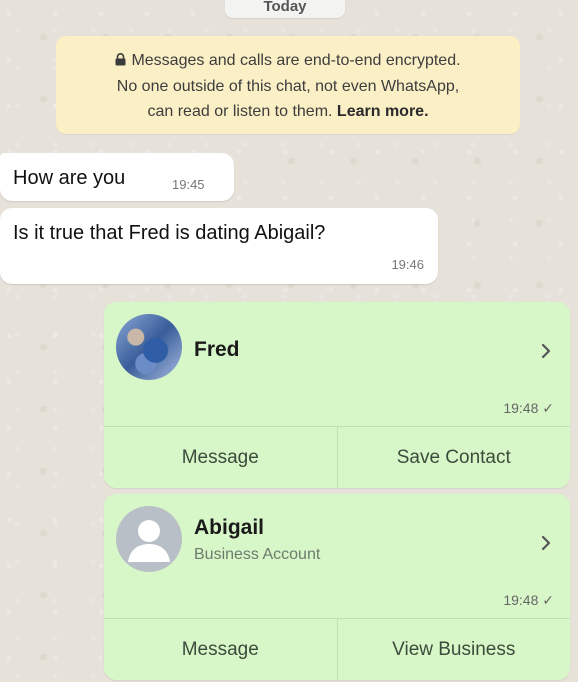  I want to click on contact-name: Fred, so click(217, 349).